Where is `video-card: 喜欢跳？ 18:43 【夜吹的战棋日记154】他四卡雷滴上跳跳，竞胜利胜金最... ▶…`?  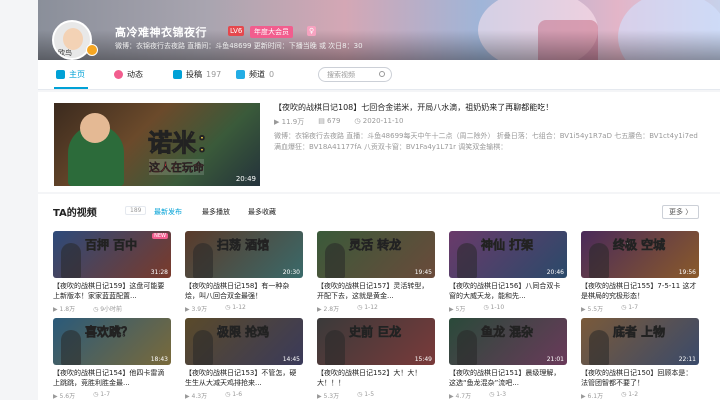
video-card: 喜欢跳？ 18:43 【夜吹的战棋日记154】他四卡雷滴上跳跳，竞胜利胜金最... ▶… is located at coordinates (112, 359).